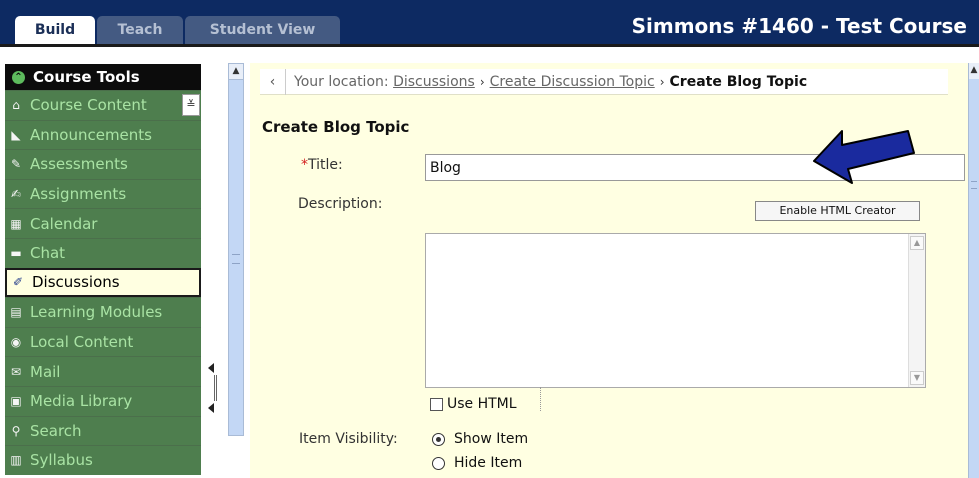  I want to click on radio-button-checked, so click(438, 439).